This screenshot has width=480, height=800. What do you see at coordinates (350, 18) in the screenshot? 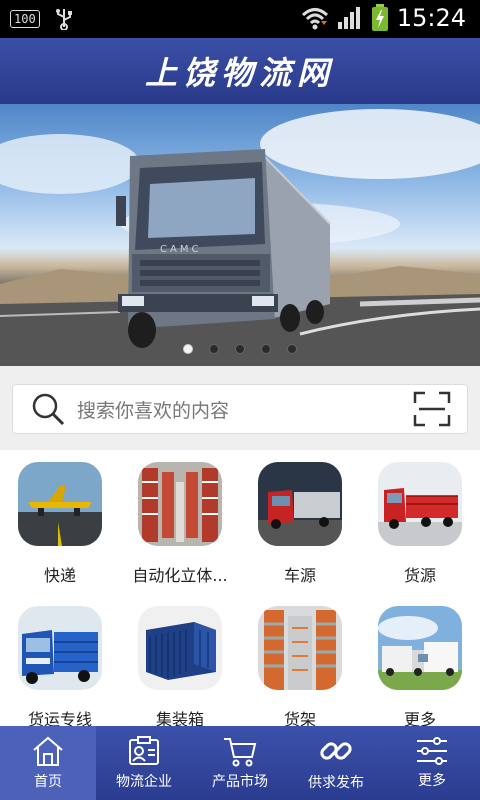
I see `signal-icon` at bounding box center [350, 18].